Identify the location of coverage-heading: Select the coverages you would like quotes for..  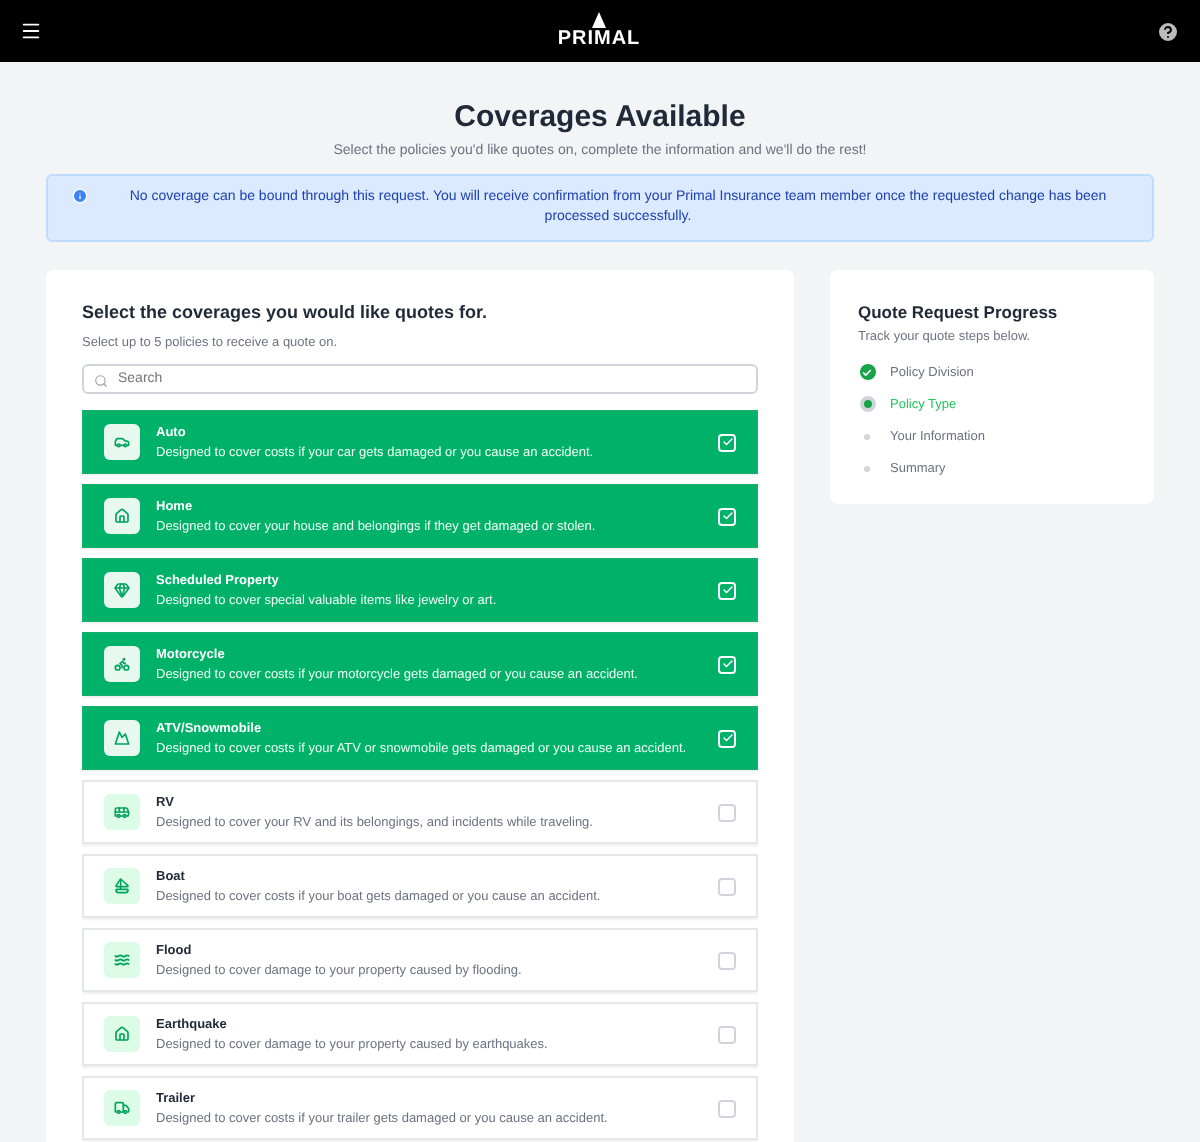
(286, 312).